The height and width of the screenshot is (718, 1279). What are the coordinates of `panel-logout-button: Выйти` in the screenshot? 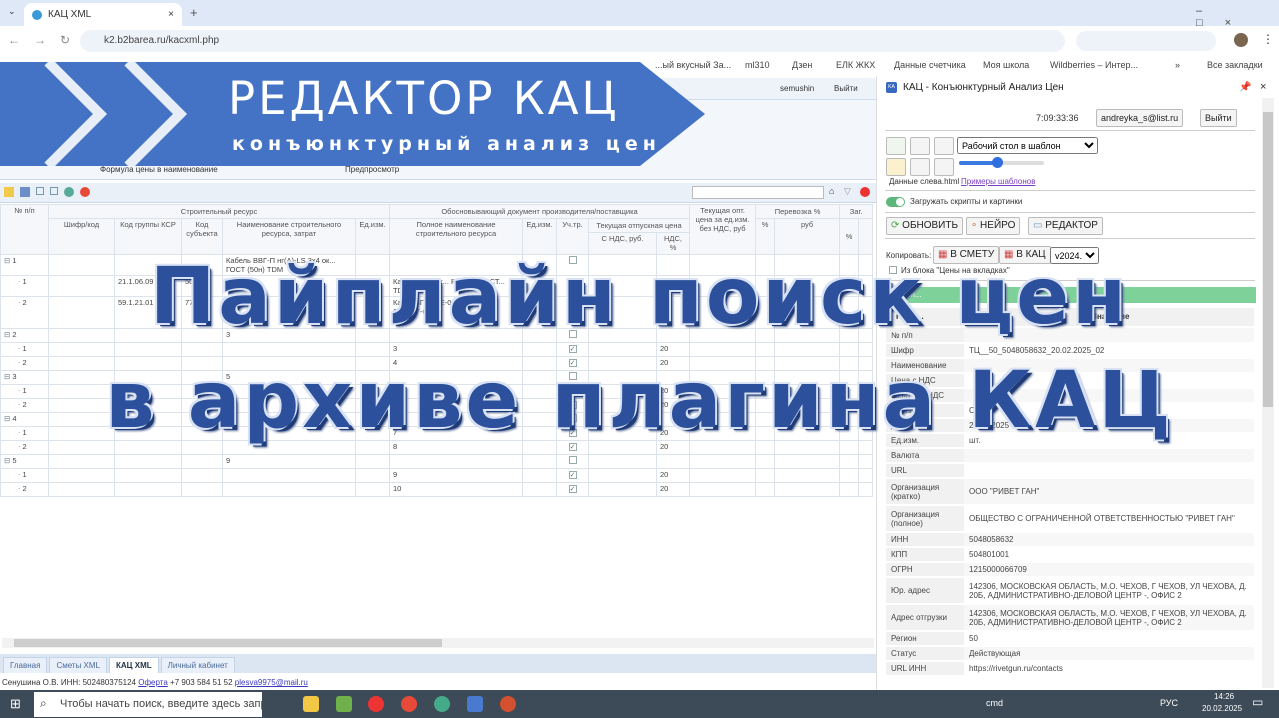 It's located at (1218, 118).